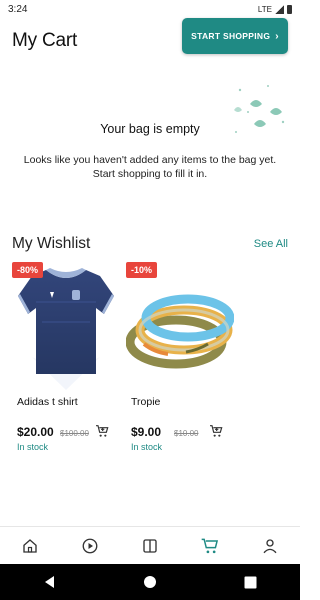  I want to click on nav-cart, so click(210, 546).